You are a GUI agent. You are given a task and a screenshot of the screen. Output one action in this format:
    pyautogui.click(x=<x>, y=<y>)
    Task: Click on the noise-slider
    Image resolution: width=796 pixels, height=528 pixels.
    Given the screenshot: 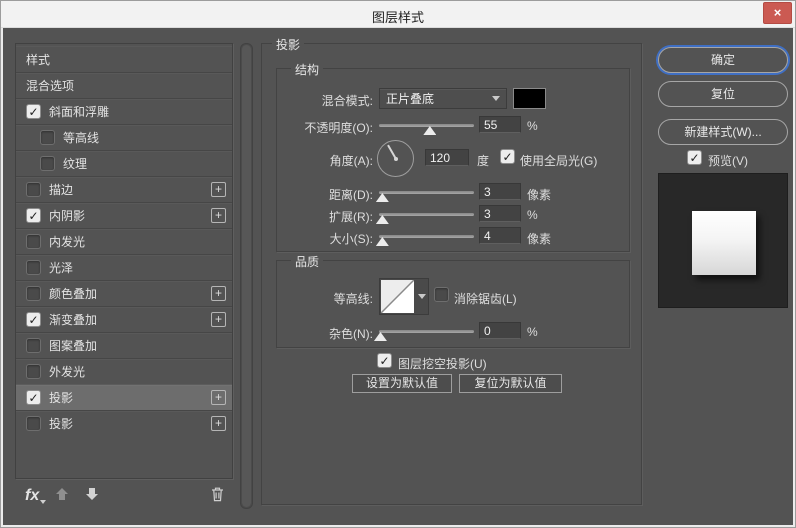 What is the action you would take?
    pyautogui.click(x=423, y=333)
    